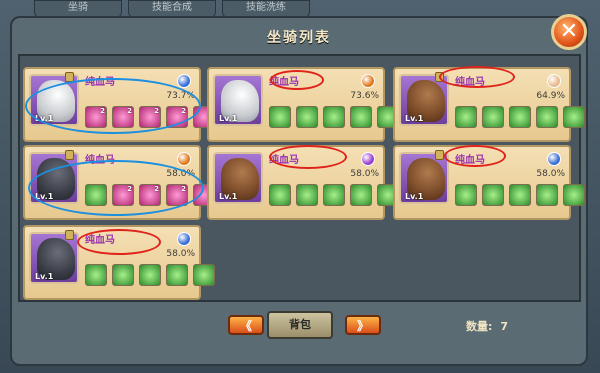 The height and width of the screenshot is (373, 600). I want to click on top-tabs: 坐骑 技能合成 技能洗练, so click(172, 9).